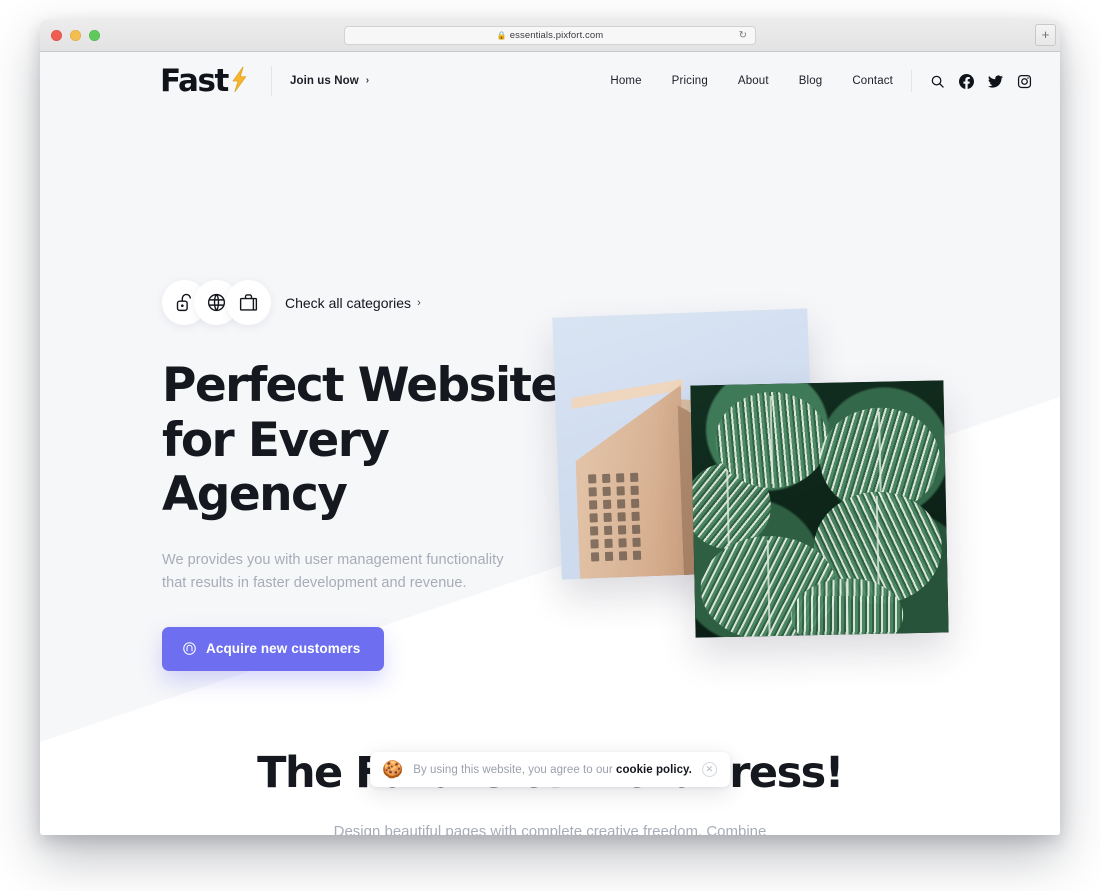 Image resolution: width=1100 pixels, height=891 pixels. I want to click on categories-row: Check all categories ›, so click(372, 302).